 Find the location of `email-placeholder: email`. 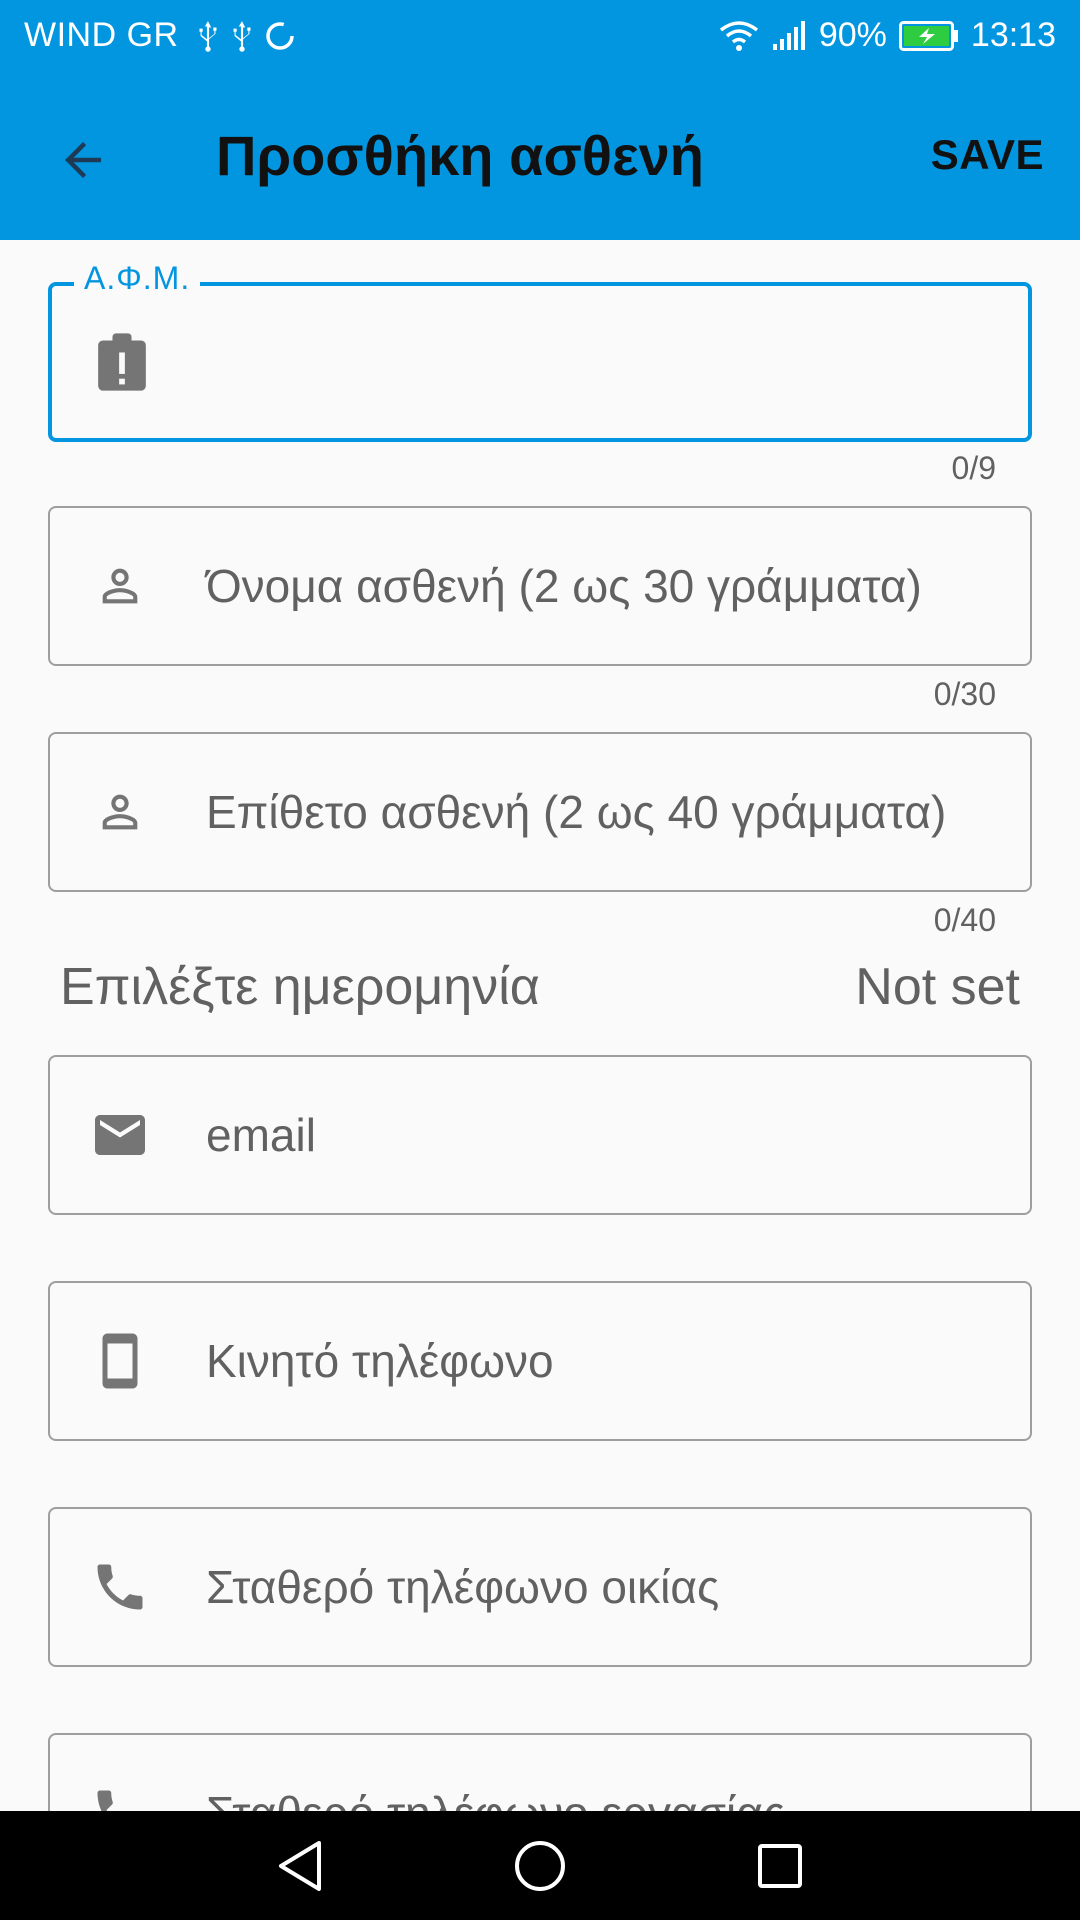

email-placeholder: email is located at coordinates (261, 1135).